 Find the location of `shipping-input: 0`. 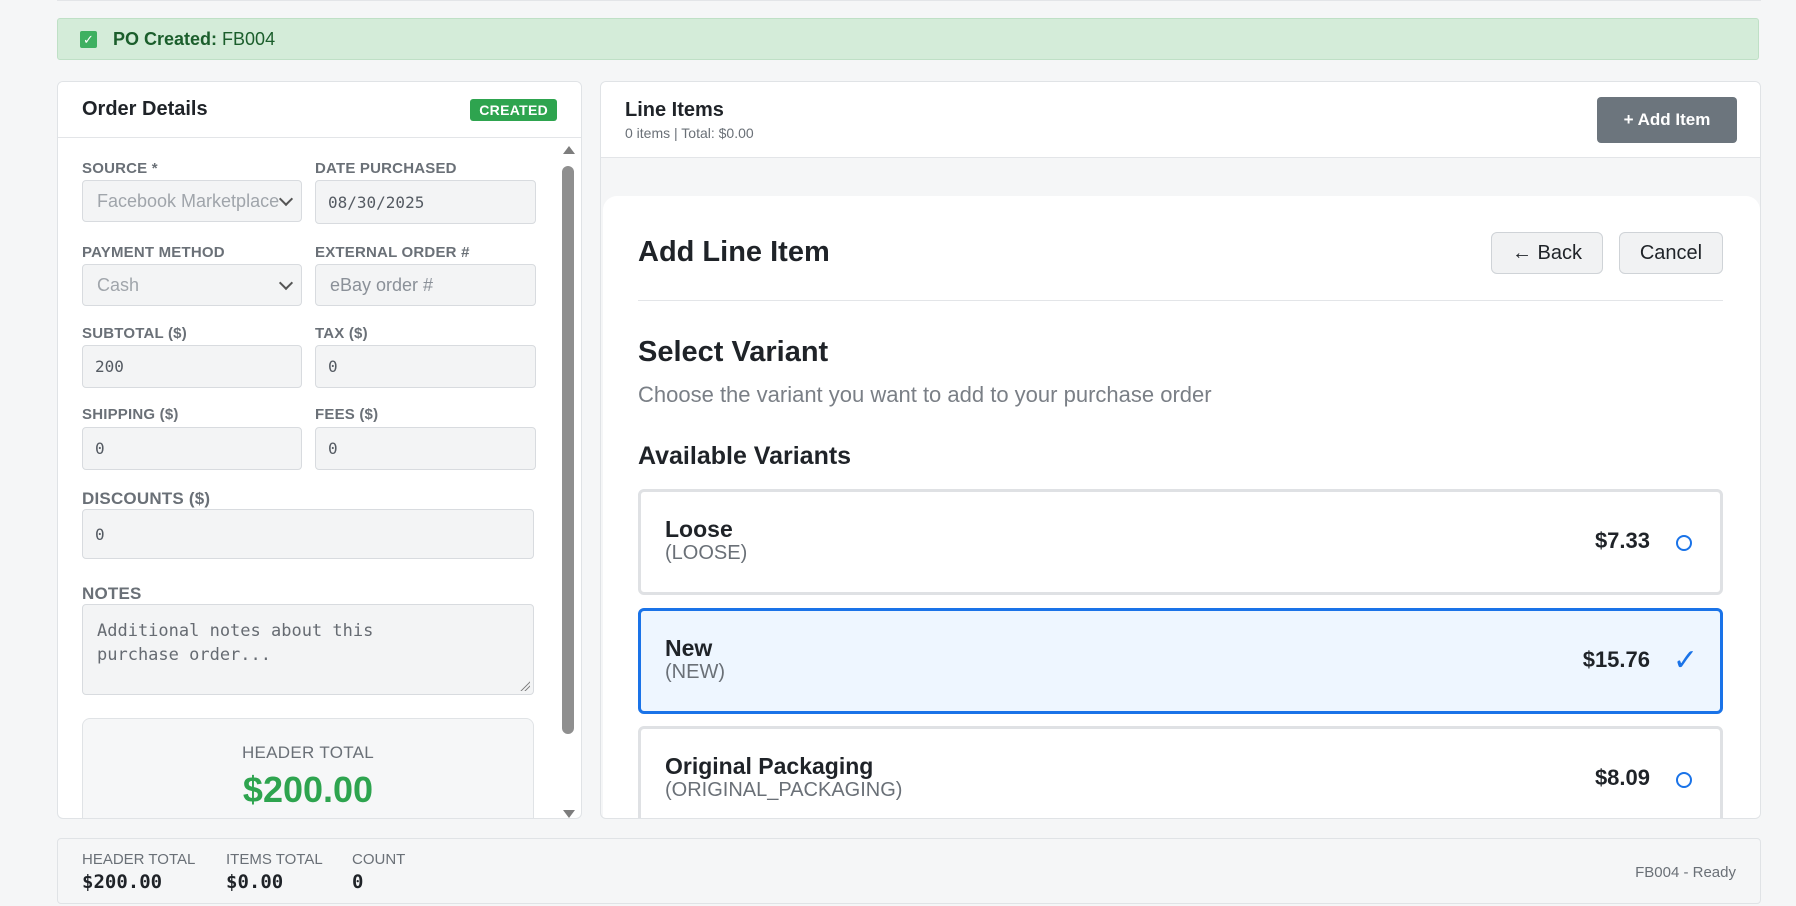

shipping-input: 0 is located at coordinates (192, 448).